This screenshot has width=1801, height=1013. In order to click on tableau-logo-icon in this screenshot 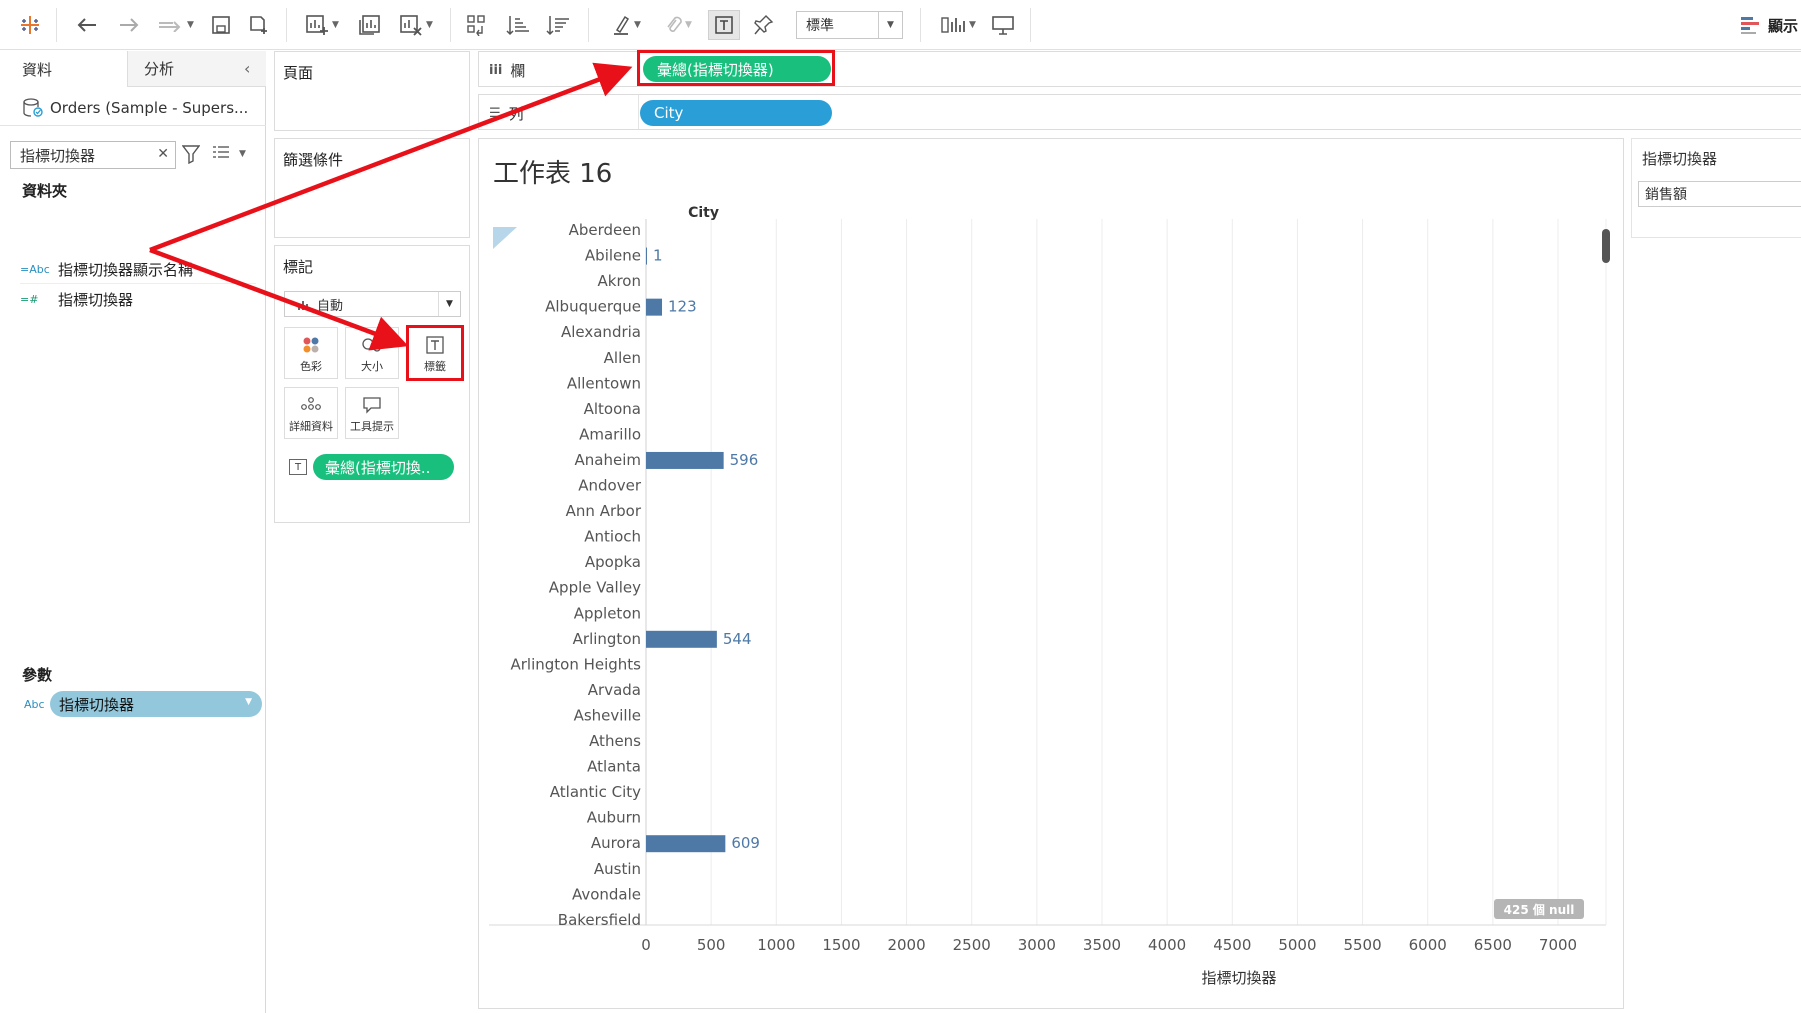, I will do `click(30, 25)`.